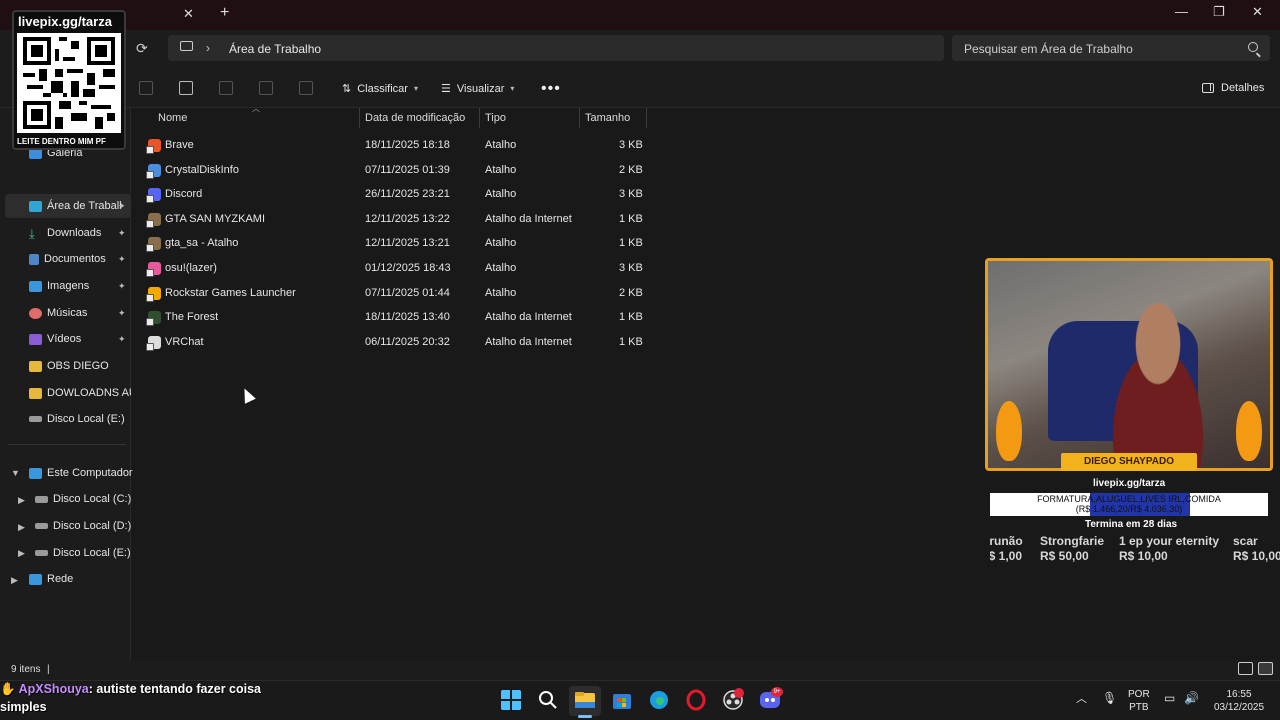 Image resolution: width=1280 pixels, height=720 pixels. I want to click on webcam-overlay, so click(1129, 364).